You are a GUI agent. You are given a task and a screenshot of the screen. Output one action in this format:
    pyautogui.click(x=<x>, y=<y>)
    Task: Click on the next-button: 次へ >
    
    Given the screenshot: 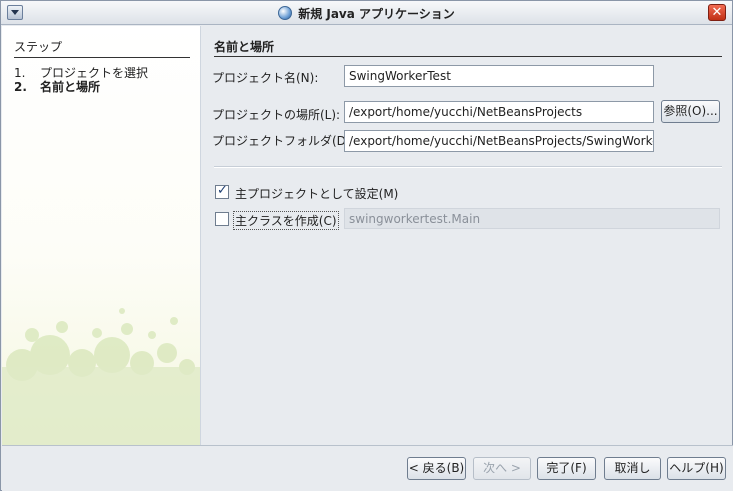 What is the action you would take?
    pyautogui.click(x=502, y=468)
    